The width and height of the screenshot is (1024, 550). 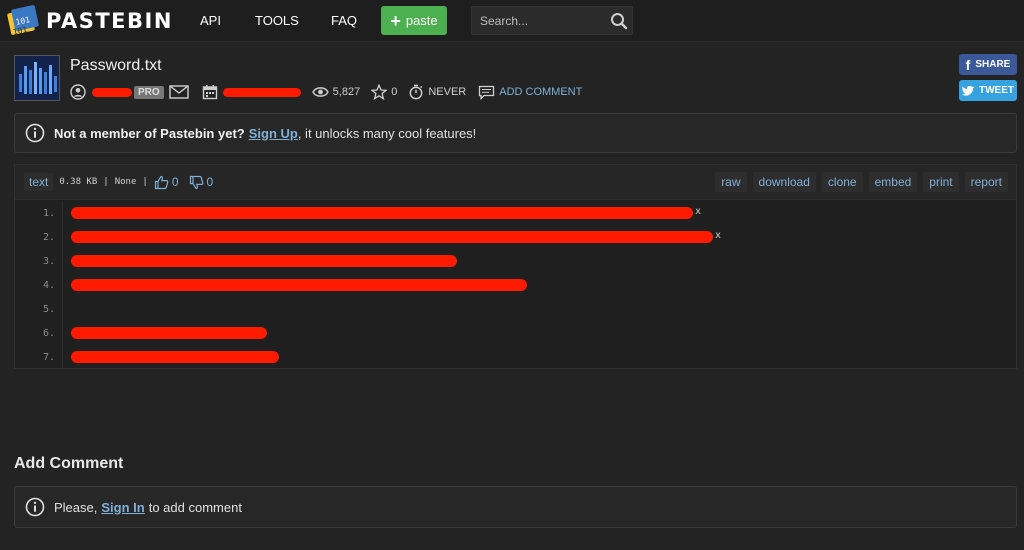 I want to click on signin-text: Please,, so click(x=76, y=507).